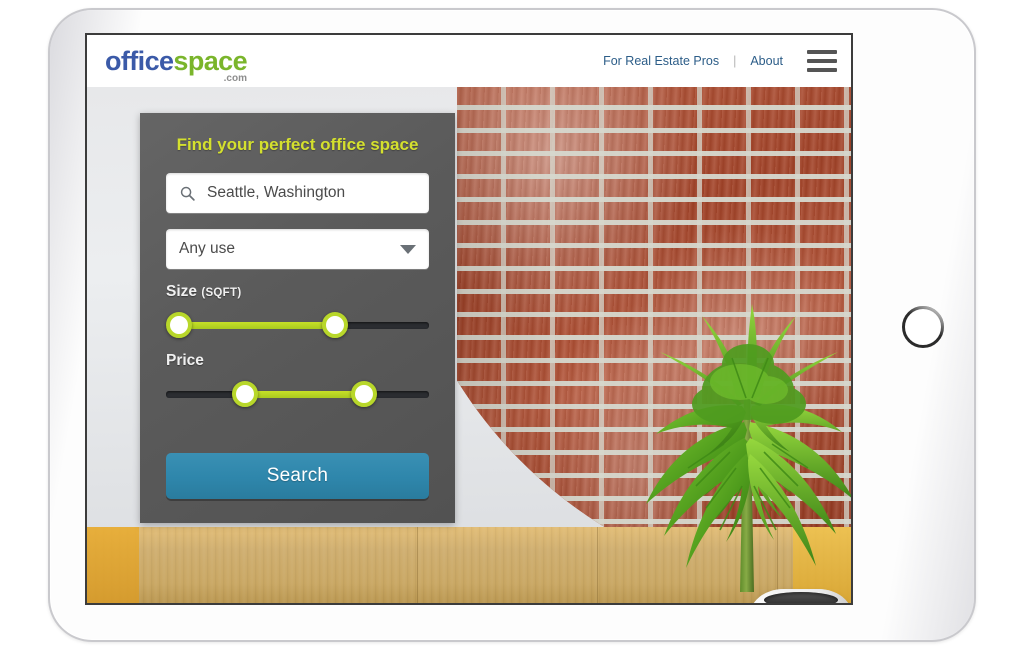 This screenshot has width=1020, height=650. Describe the element at coordinates (469, 565) in the screenshot. I see `wood-floor` at that location.